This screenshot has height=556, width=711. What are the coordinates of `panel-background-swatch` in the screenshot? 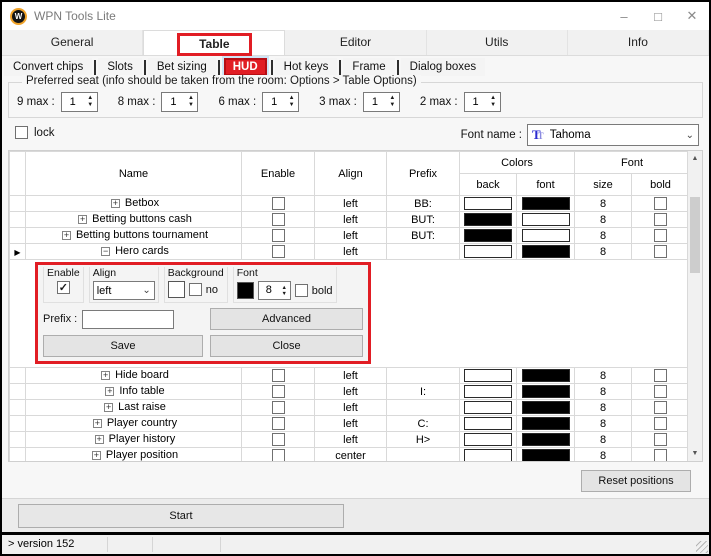 It's located at (176, 289).